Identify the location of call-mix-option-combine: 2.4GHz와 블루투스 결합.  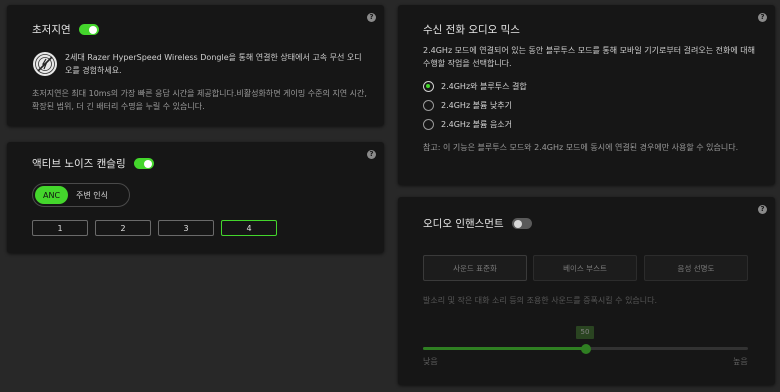
(475, 86).